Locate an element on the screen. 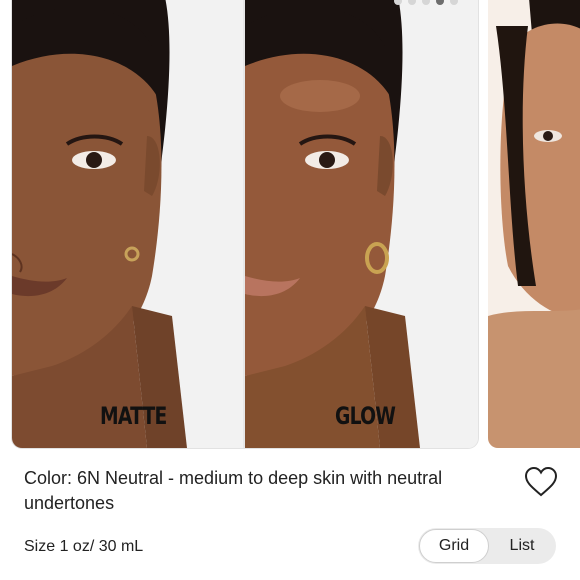 The image size is (580, 580). list-view-button: List is located at coordinates (522, 546).